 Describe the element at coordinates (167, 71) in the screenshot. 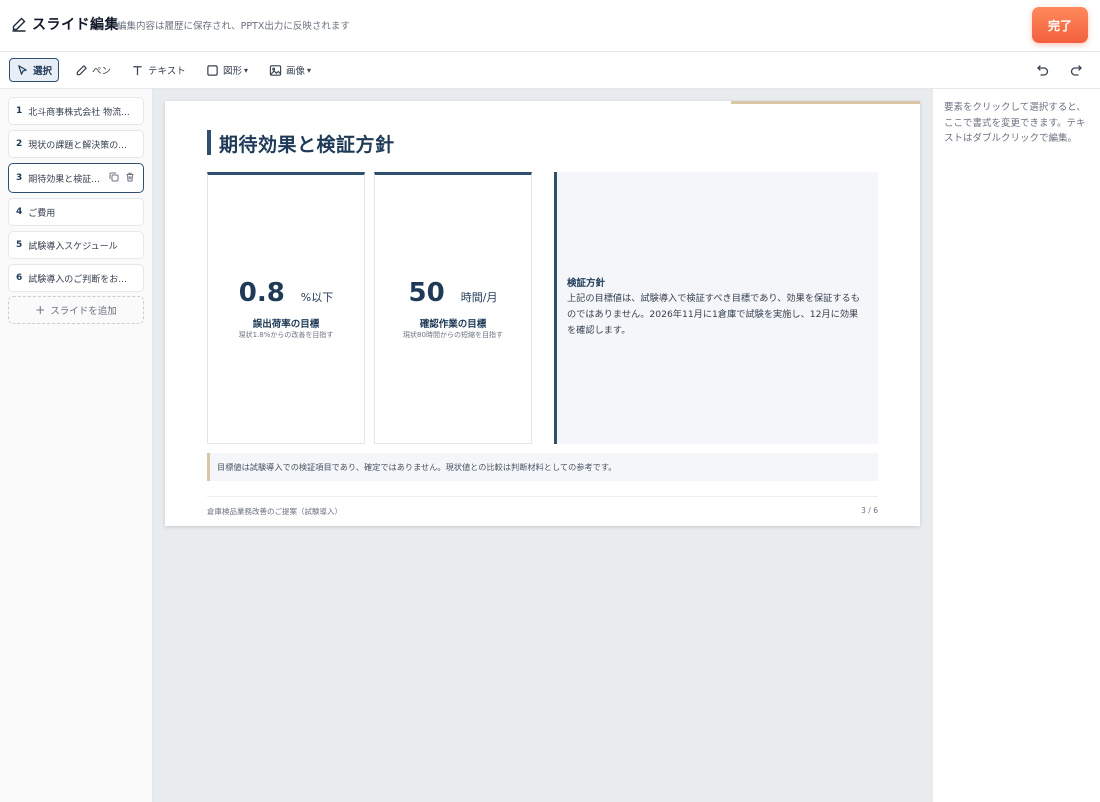

I see `tool-text-label: テキスト` at that location.